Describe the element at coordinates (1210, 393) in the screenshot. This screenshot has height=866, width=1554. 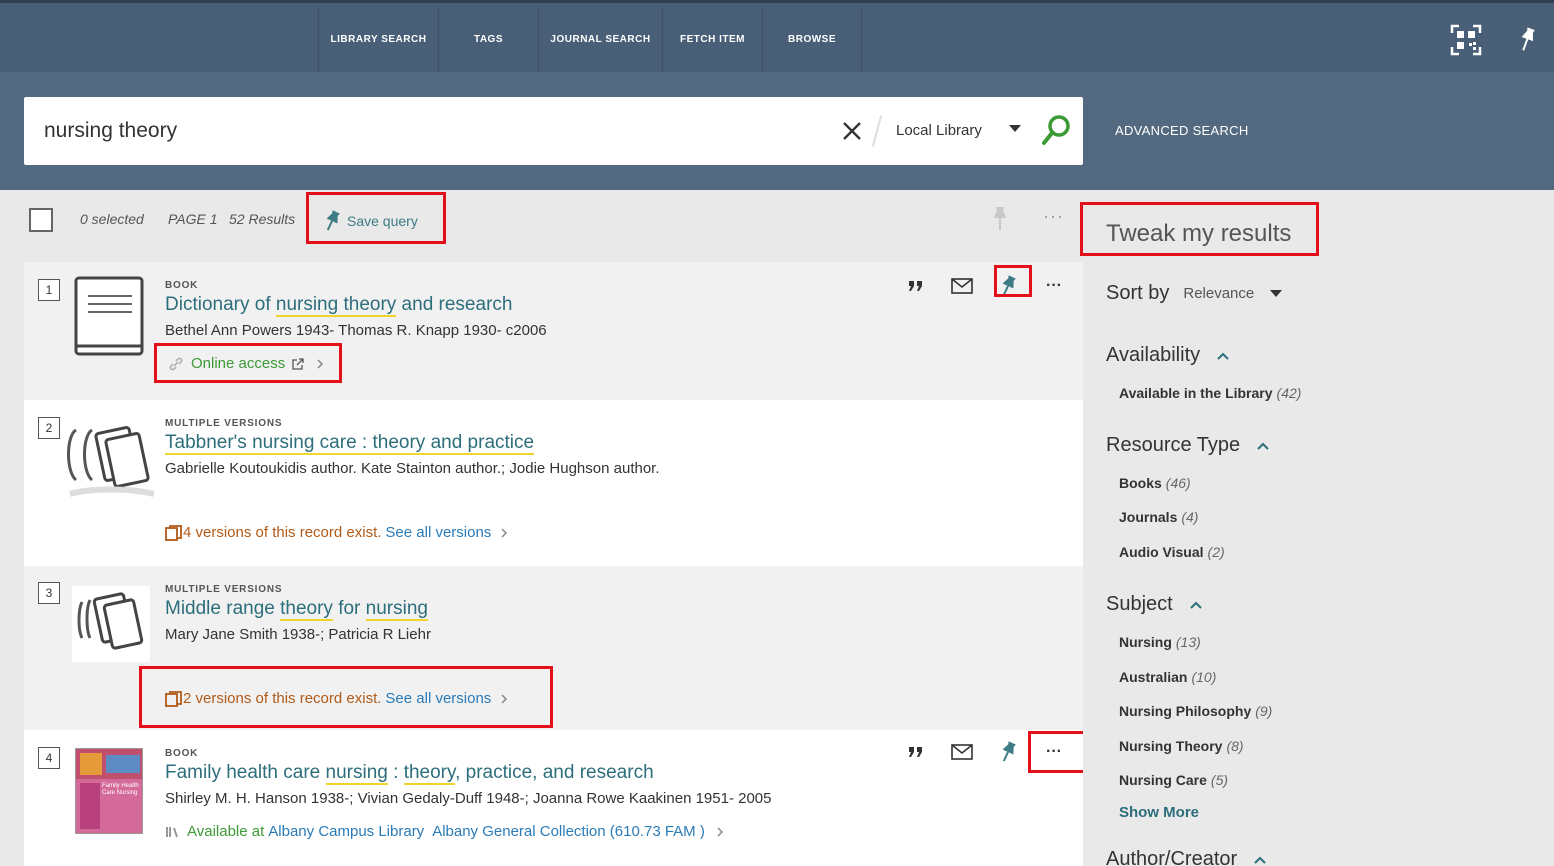
I see `facet-item: Available in the Library (42)` at that location.